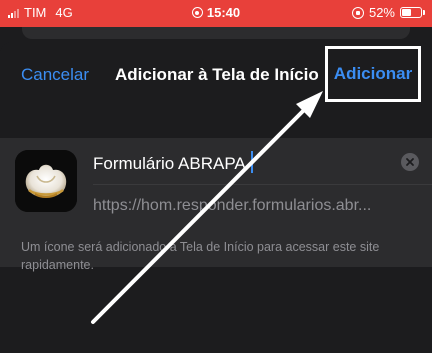  I want to click on app-icon, so click(46, 181).